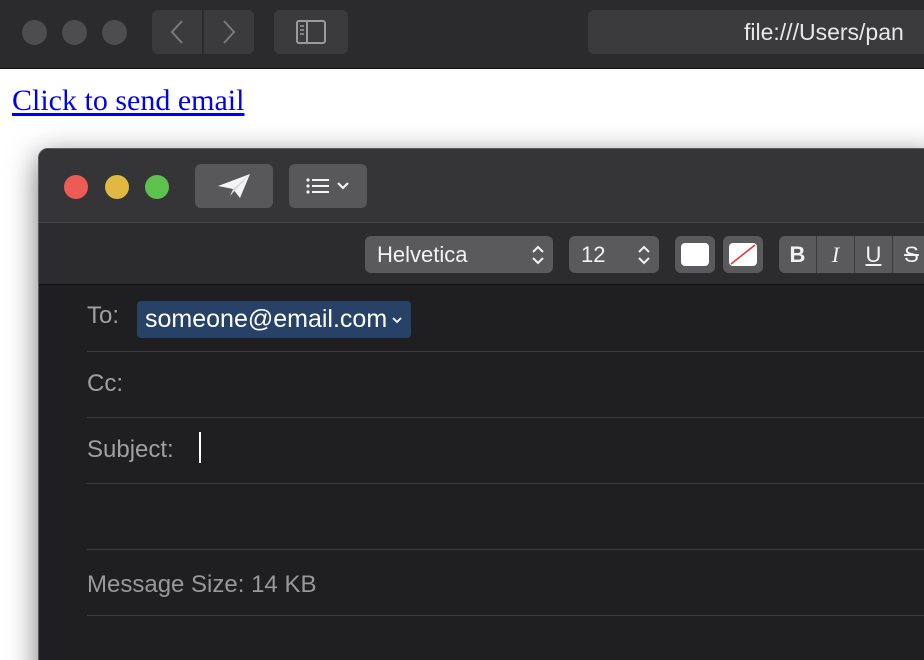 This screenshot has width=924, height=660. Describe the element at coordinates (74, 32) in the screenshot. I see `browser-minimize-button` at that location.